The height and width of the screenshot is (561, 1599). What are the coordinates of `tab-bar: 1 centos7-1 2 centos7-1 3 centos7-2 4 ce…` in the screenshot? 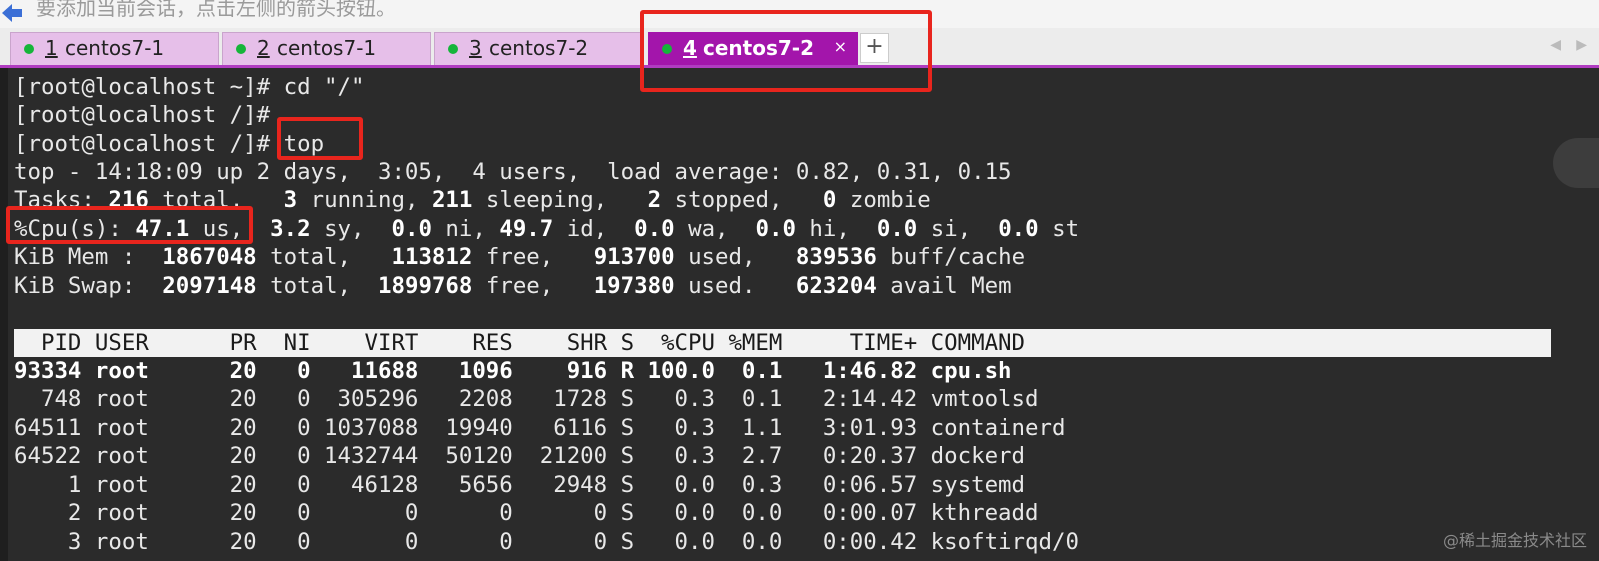 It's located at (799, 48).